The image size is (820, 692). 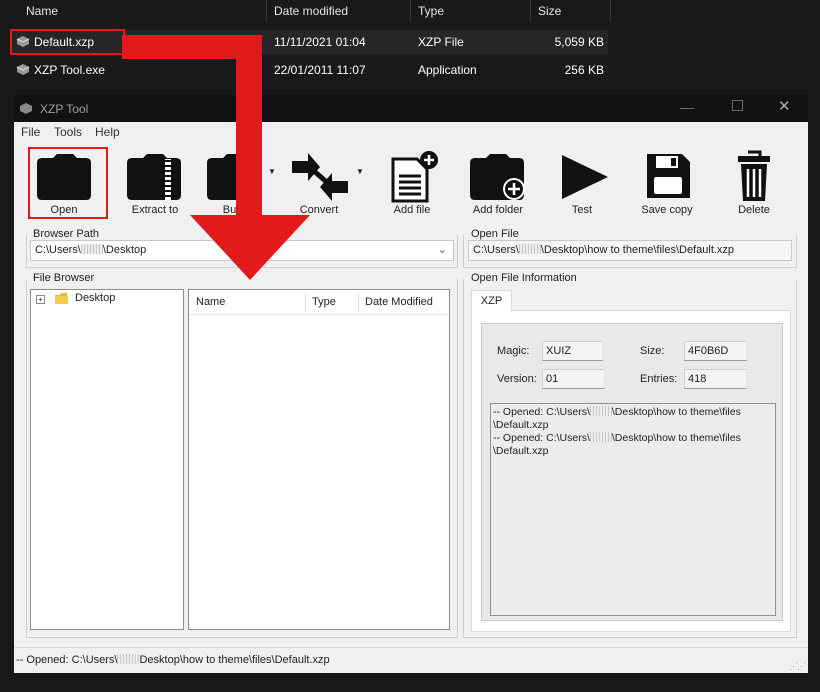 I want to click on red-arrow-annotation, so click(x=216, y=157).